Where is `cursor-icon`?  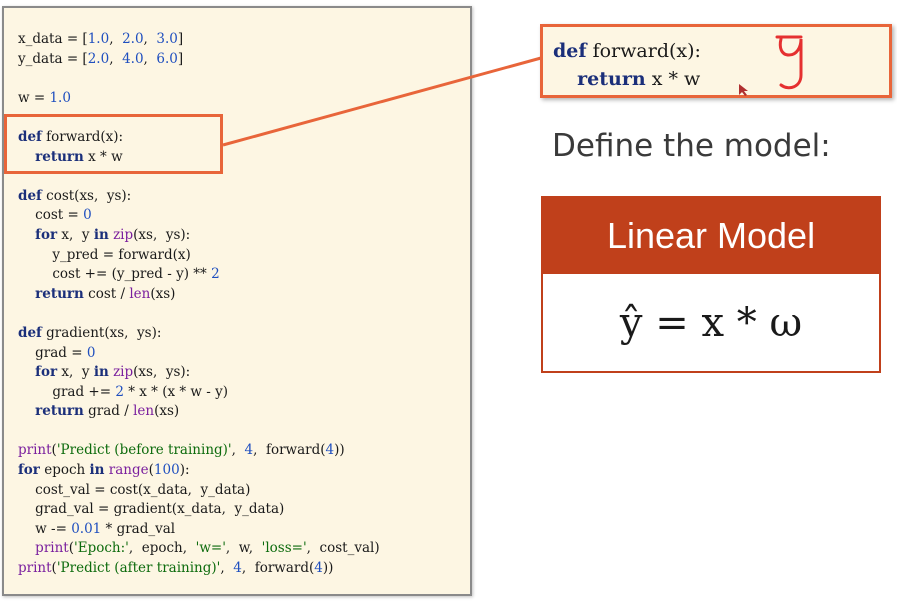
cursor-icon is located at coordinates (743, 90).